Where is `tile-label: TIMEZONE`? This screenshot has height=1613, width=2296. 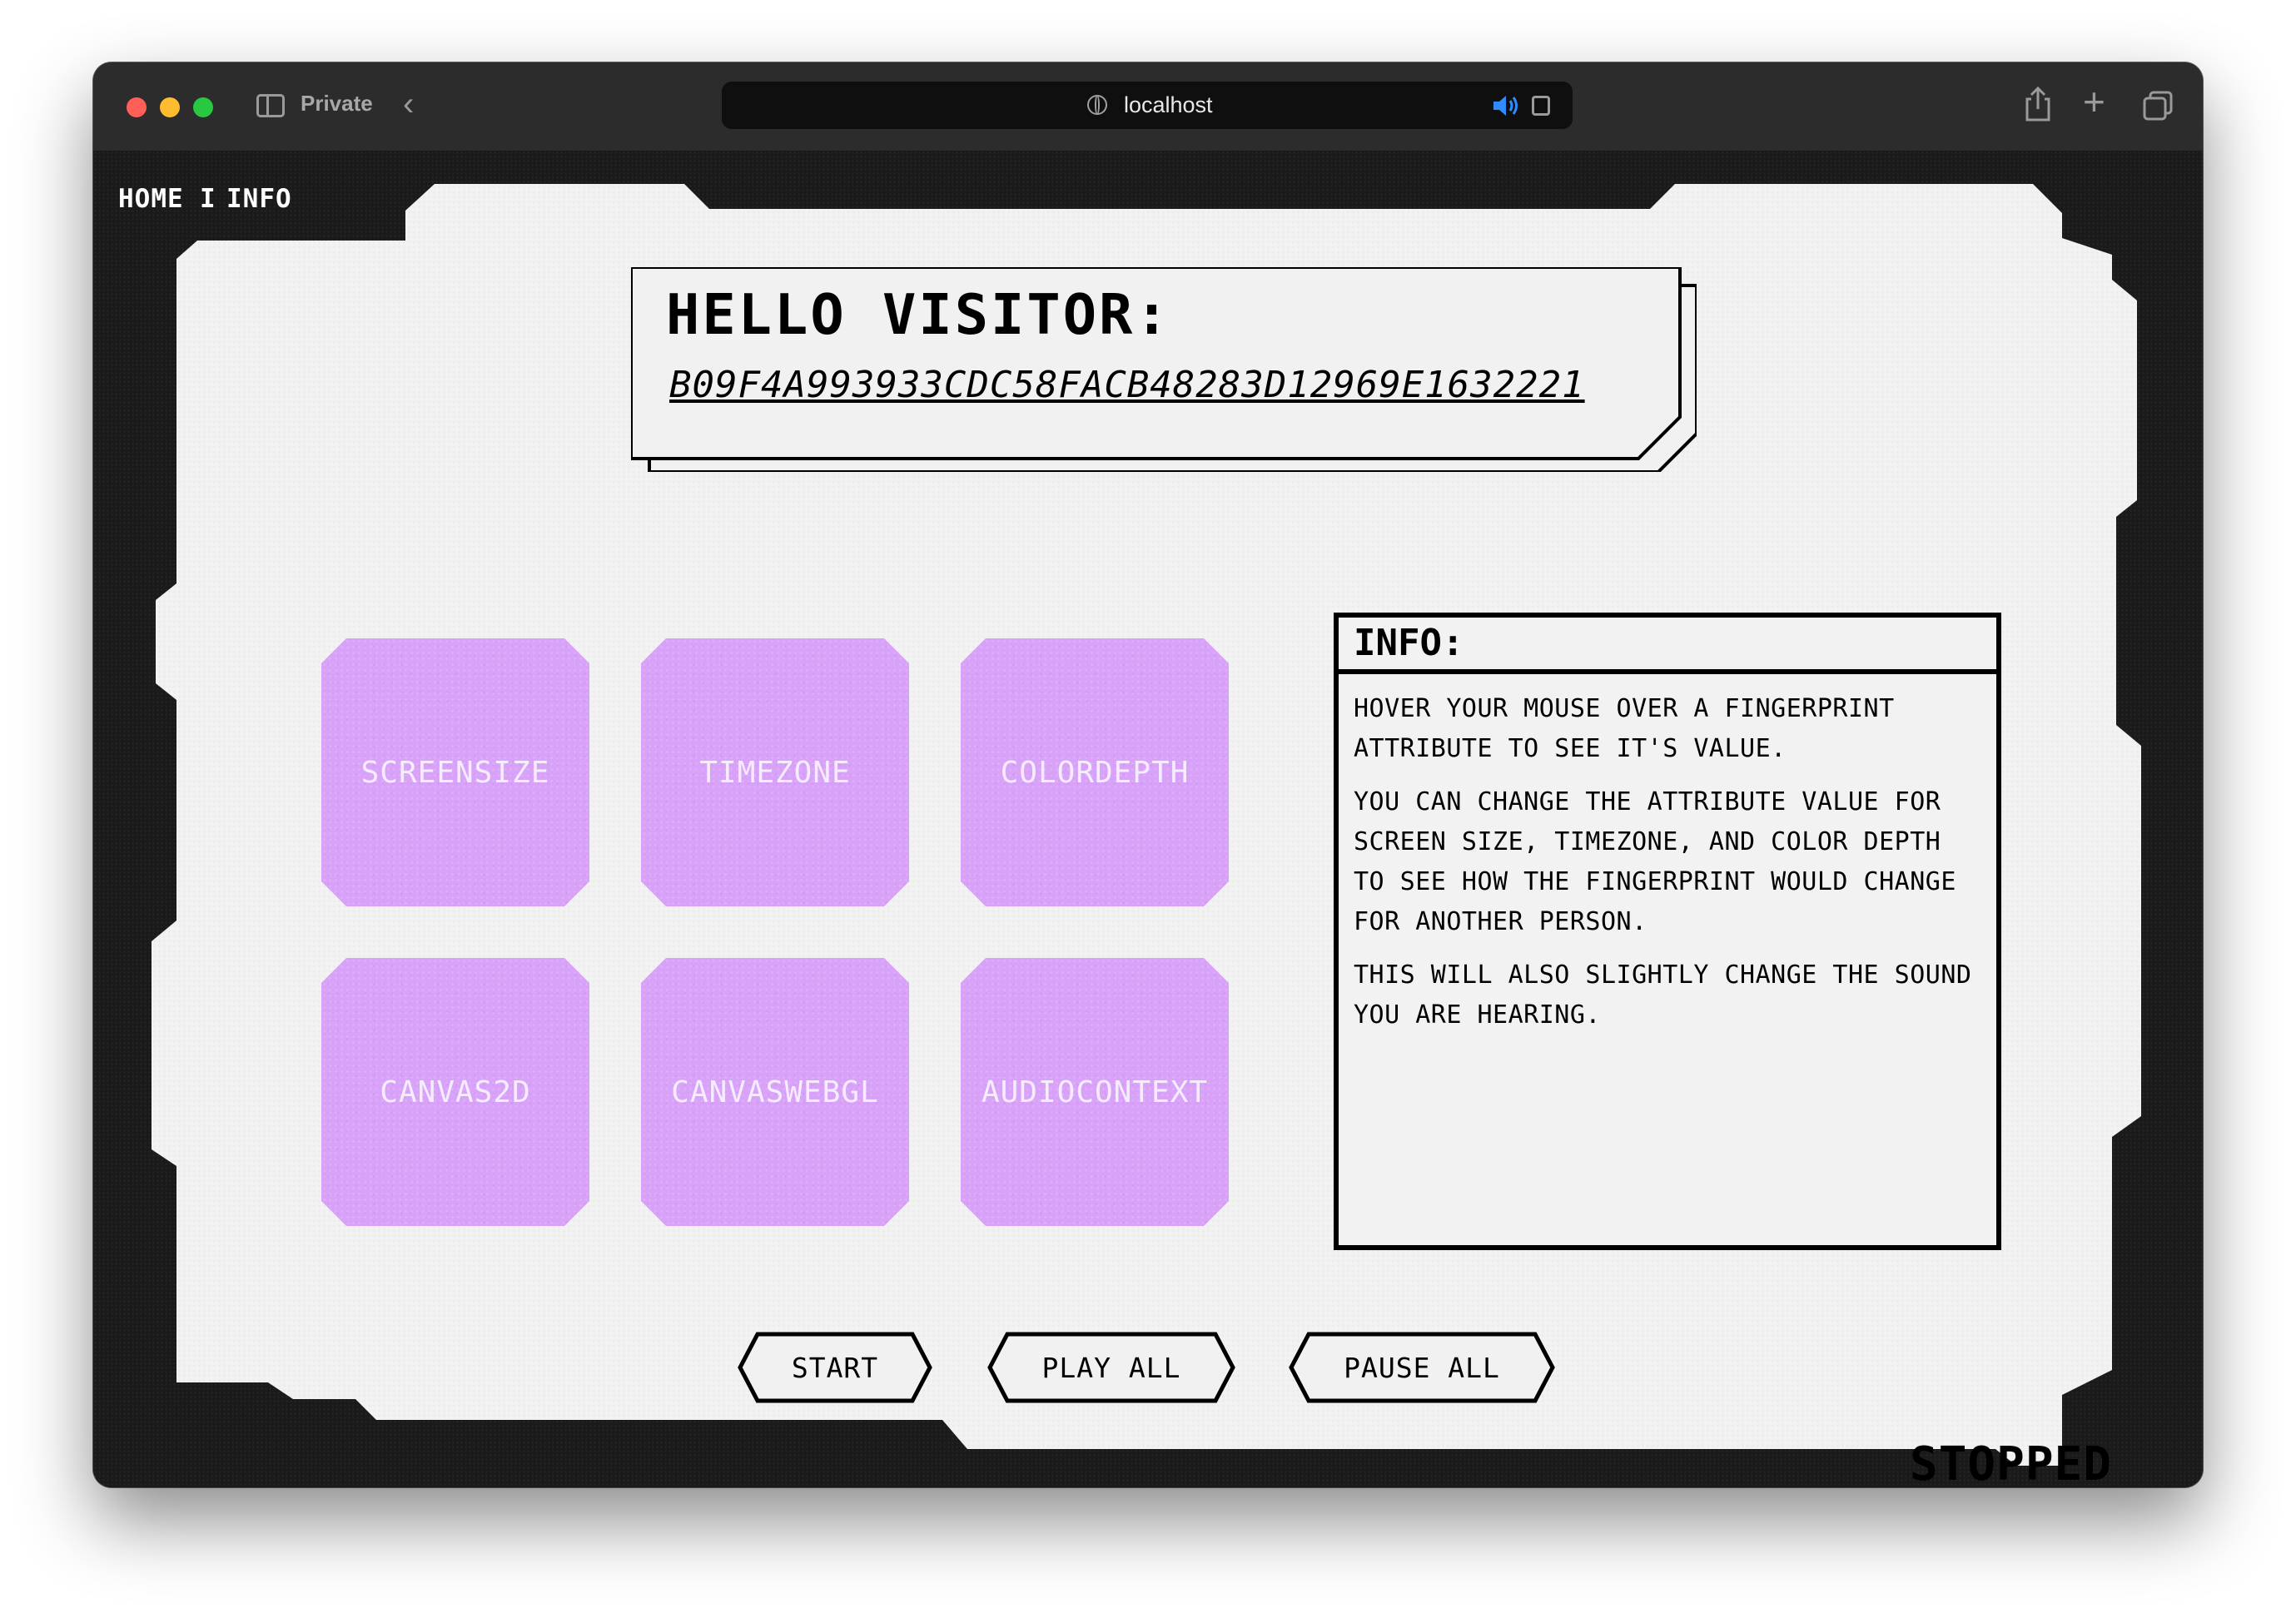
tile-label: TIMEZONE is located at coordinates (775, 772).